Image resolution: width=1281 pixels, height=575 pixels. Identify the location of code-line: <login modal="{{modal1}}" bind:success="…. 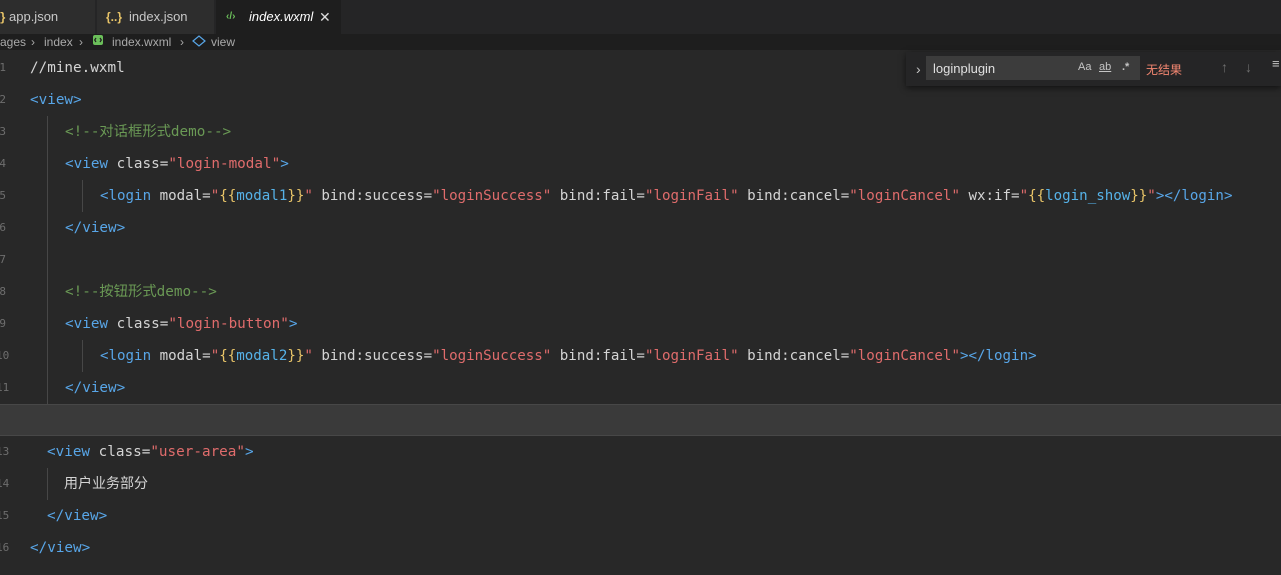
(640, 196).